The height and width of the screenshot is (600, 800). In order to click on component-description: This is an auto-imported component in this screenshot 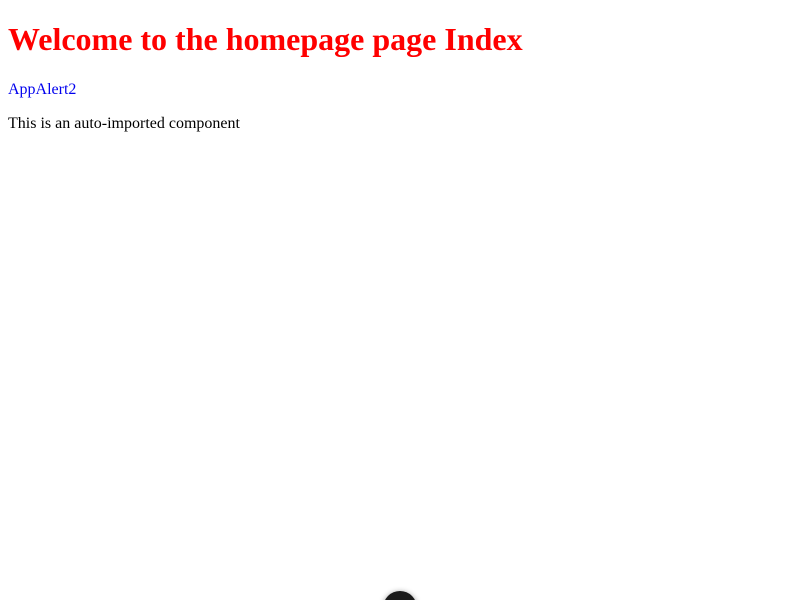, I will do `click(124, 123)`.